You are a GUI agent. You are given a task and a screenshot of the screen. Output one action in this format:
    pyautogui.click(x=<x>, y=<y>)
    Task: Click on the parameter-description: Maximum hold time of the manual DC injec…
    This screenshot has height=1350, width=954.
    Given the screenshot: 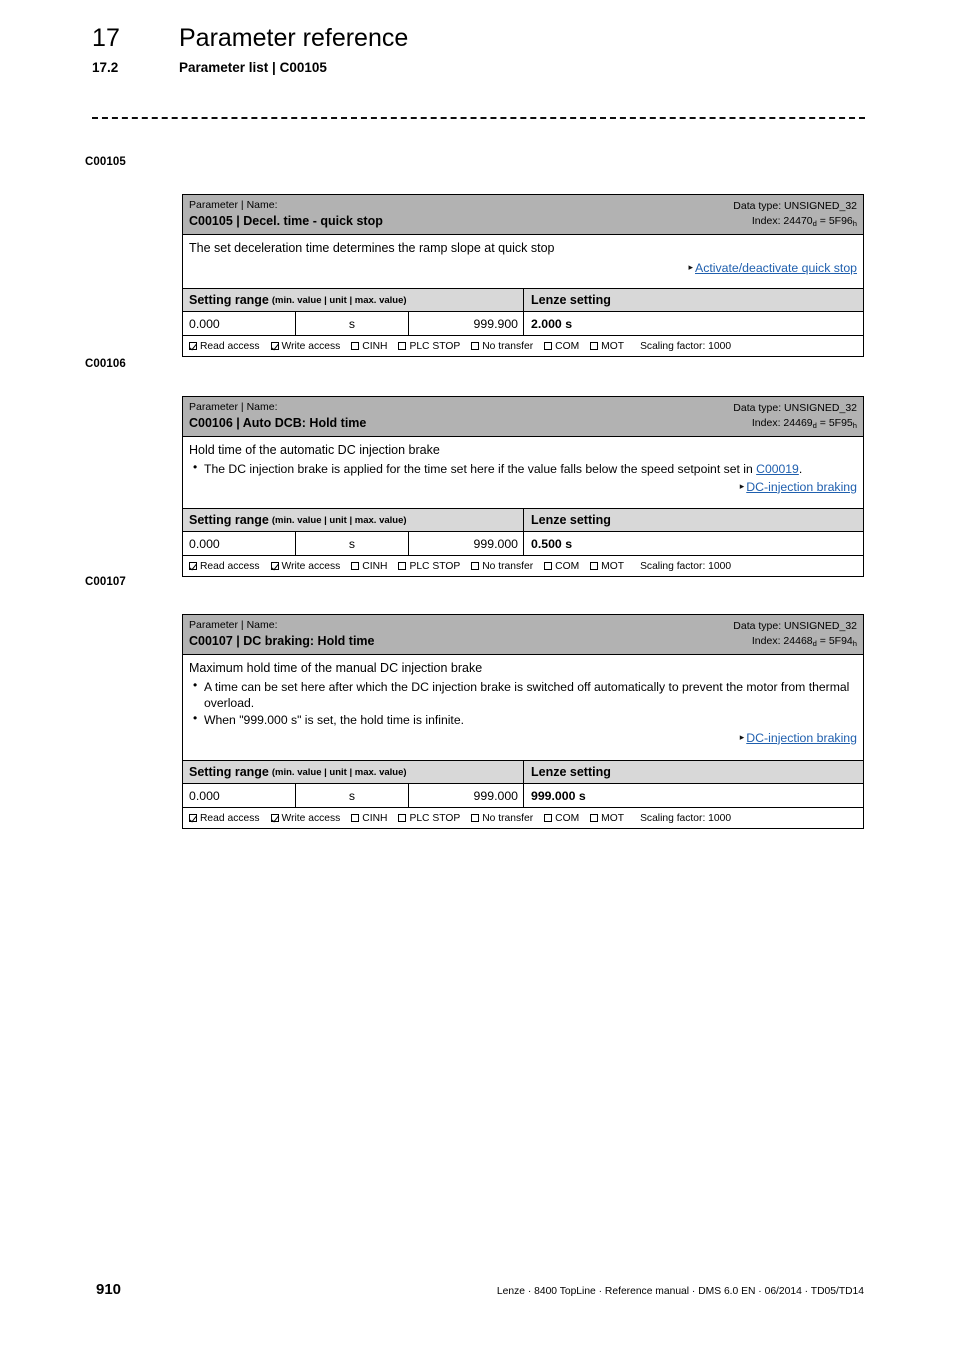 What is the action you would take?
    pyautogui.click(x=523, y=708)
    